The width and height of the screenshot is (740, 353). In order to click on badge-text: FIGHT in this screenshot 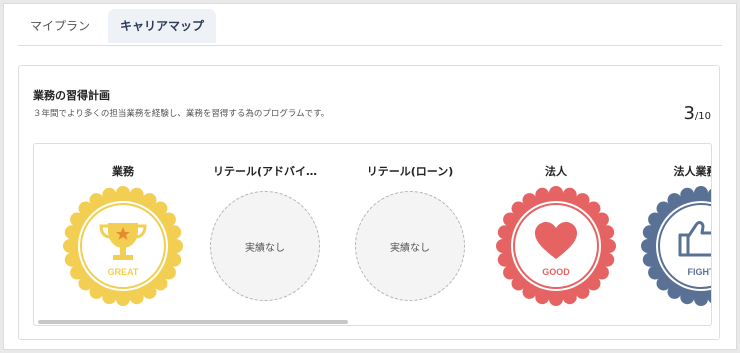, I will do `click(700, 272)`.